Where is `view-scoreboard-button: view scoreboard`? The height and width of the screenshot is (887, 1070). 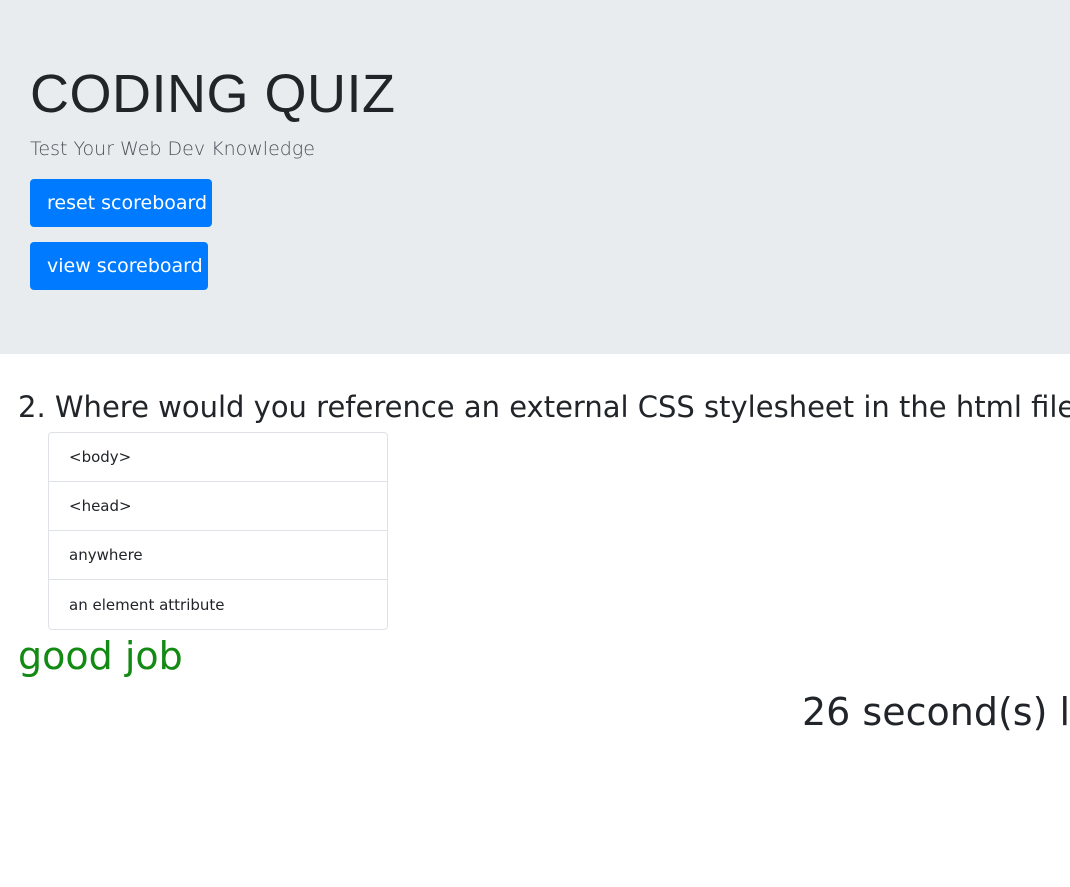
view-scoreboard-button: view scoreboard is located at coordinates (119, 266).